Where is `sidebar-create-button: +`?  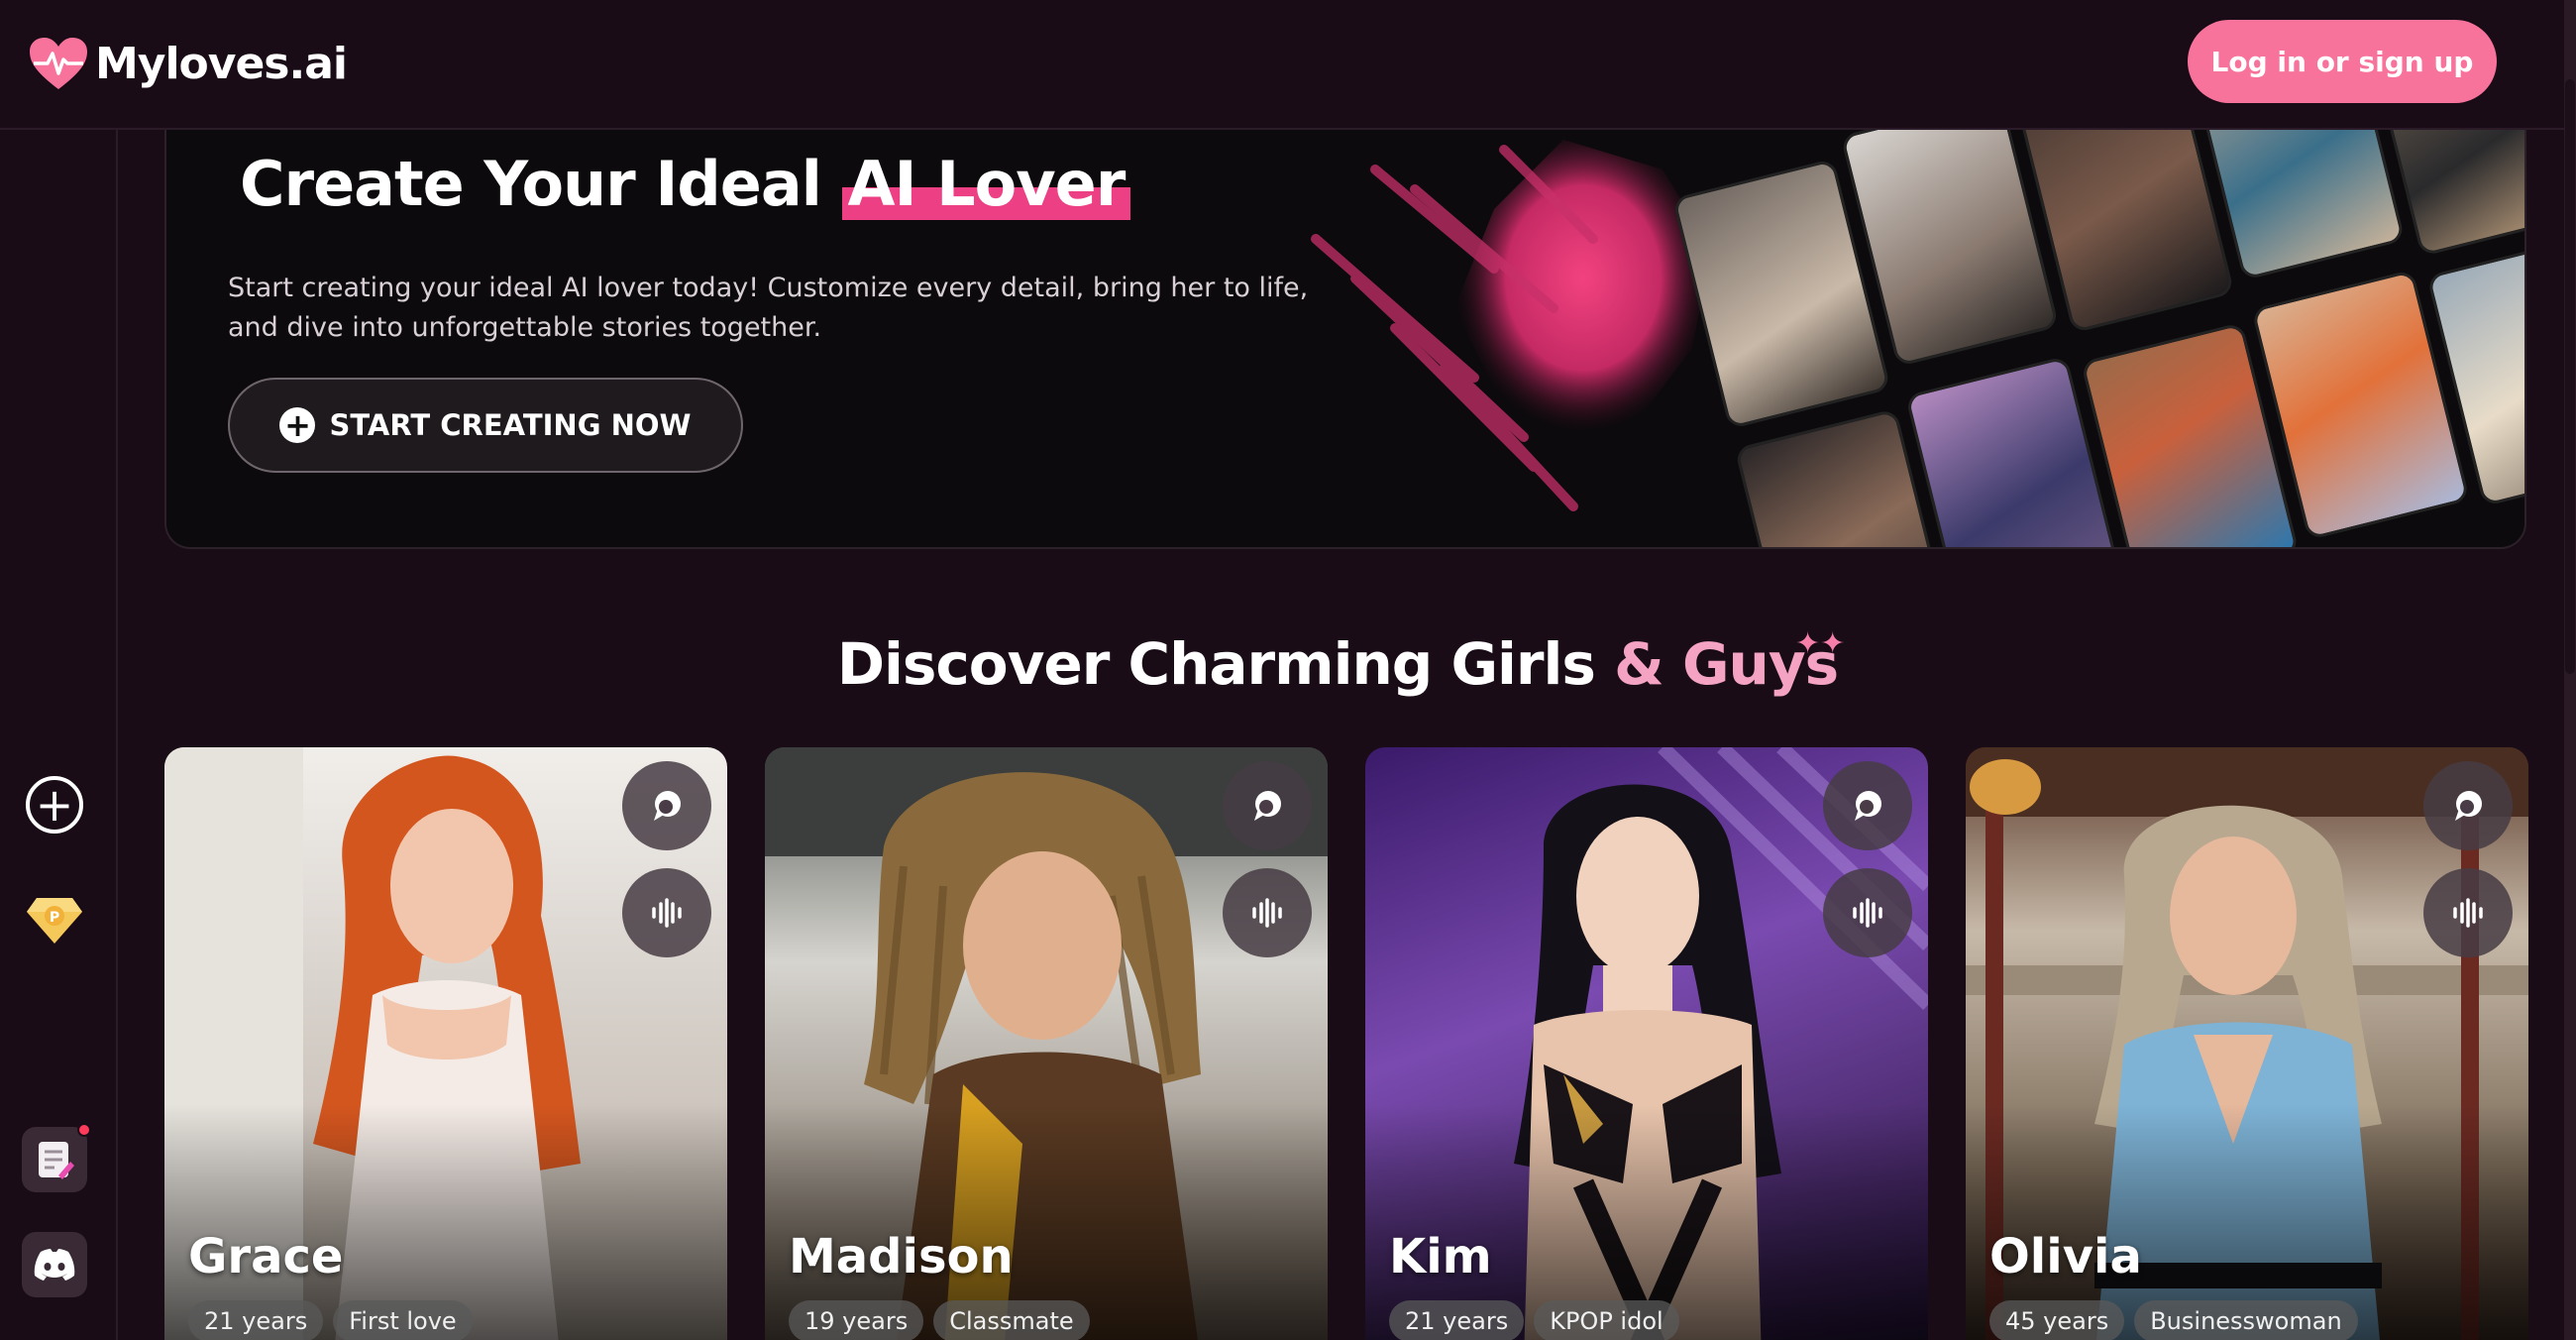 sidebar-create-button: + is located at coordinates (55, 805).